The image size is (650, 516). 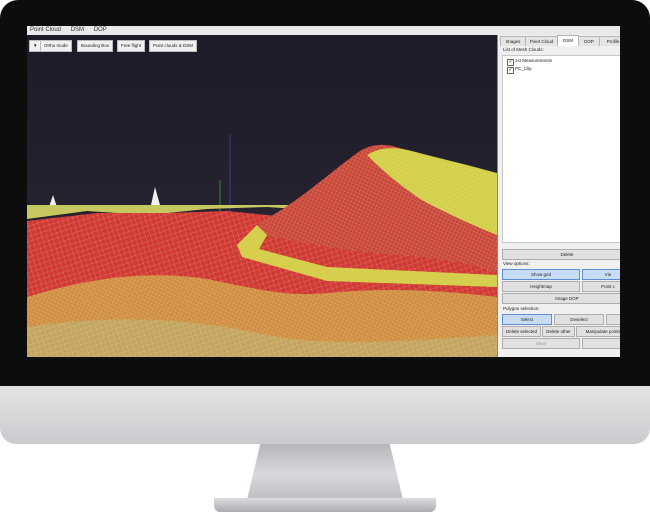 I want to click on checkbox-pc-clip: ✓, so click(x=510, y=70).